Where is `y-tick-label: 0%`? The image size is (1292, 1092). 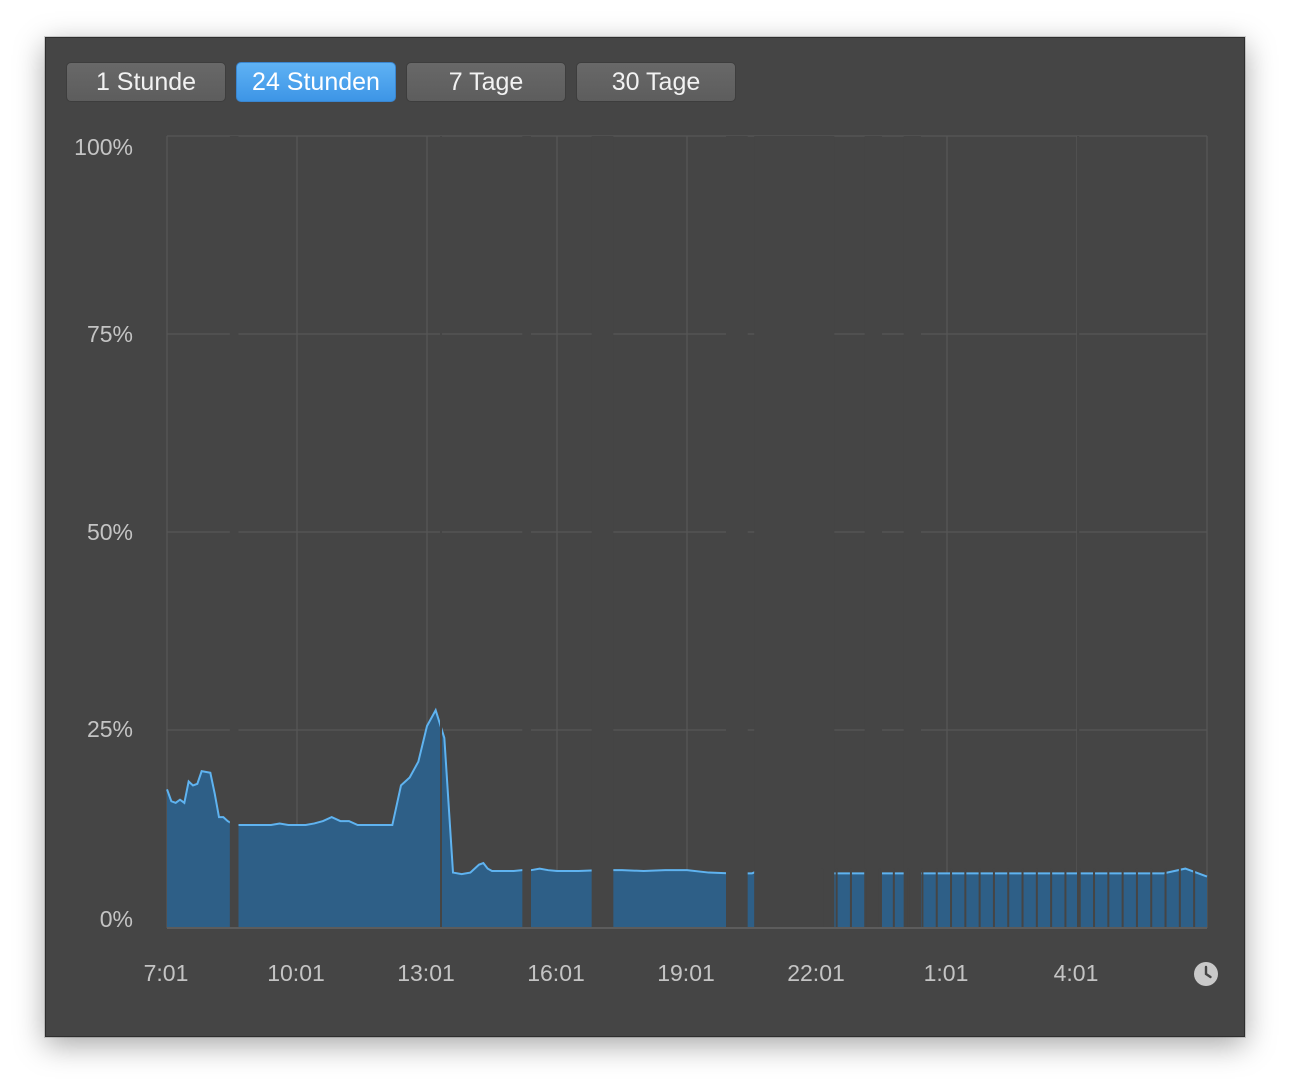
y-tick-label: 0% is located at coordinates (116, 919).